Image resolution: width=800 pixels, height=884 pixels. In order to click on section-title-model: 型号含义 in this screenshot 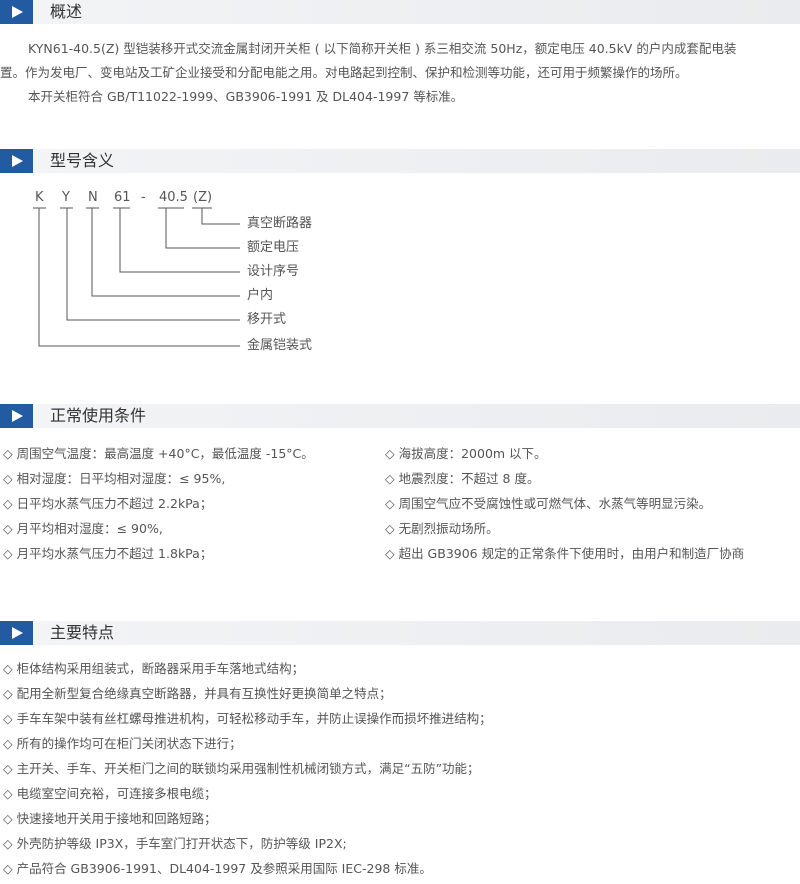, I will do `click(82, 160)`.